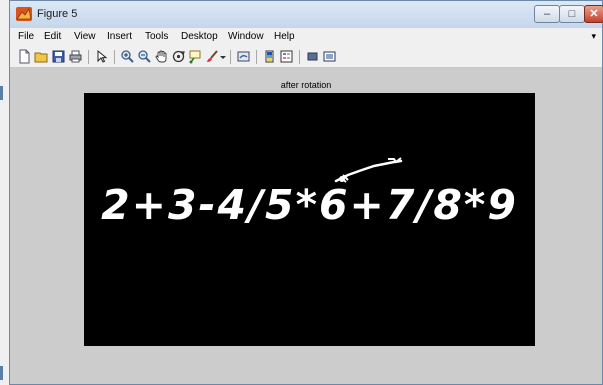 The image size is (603, 385). Describe the element at coordinates (161, 56) in the screenshot. I see `pan-hand-icon` at that location.